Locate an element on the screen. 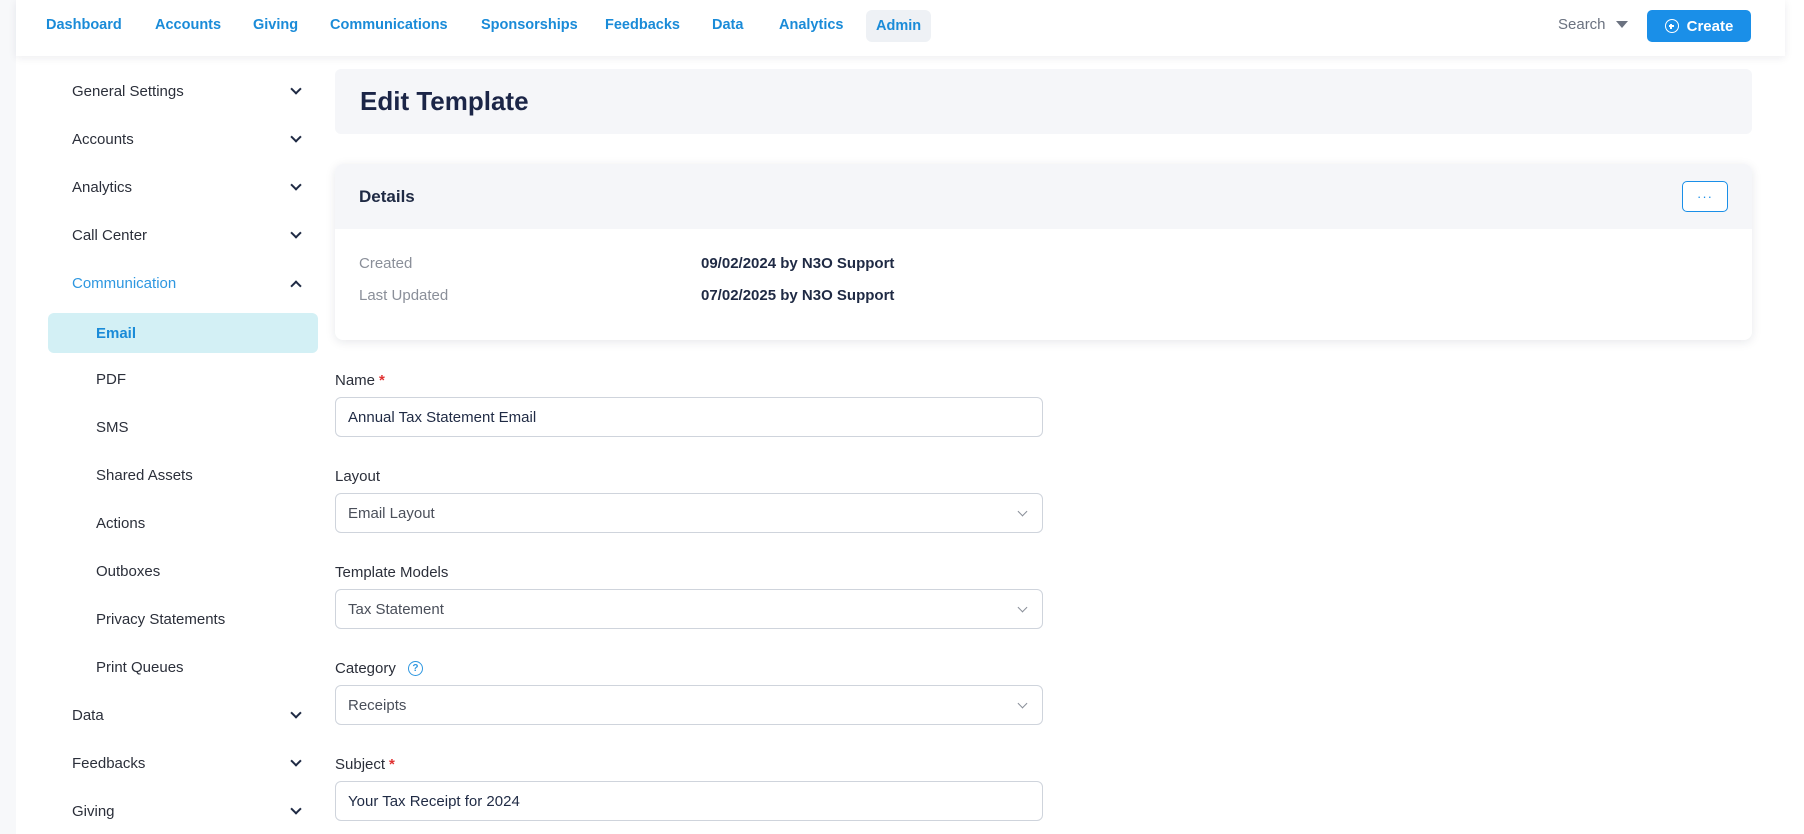 The height and width of the screenshot is (834, 1804). create-button-label: Create is located at coordinates (1710, 26).